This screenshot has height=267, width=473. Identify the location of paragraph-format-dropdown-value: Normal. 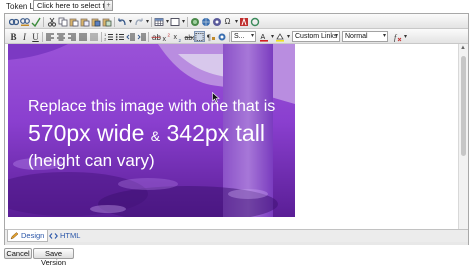
(356, 36).